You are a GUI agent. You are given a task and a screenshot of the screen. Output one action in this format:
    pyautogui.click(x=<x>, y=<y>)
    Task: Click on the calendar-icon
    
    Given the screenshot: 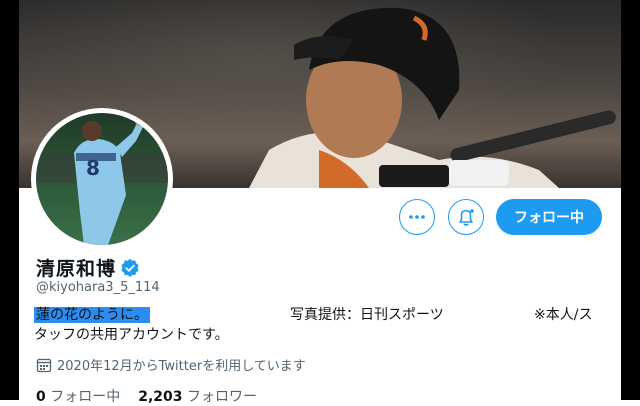 What is the action you would take?
    pyautogui.click(x=44, y=365)
    